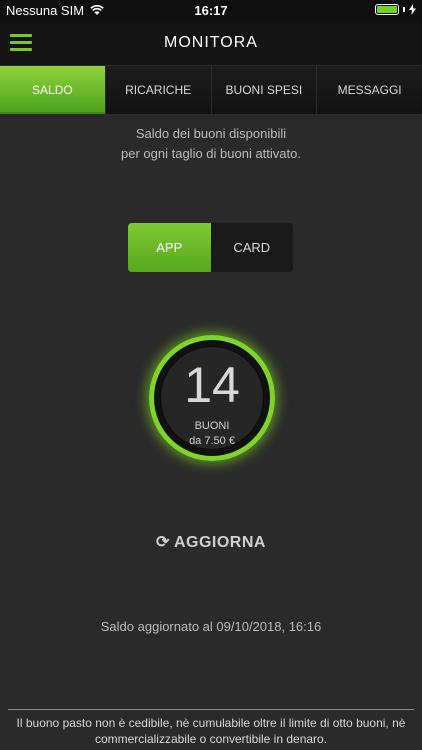  I want to click on status-right, so click(395, 9).